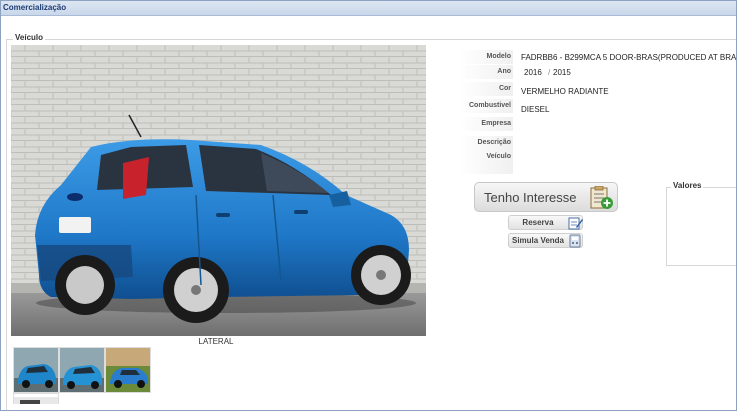 The image size is (737, 411). Describe the element at coordinates (486, 124) in the screenshot. I see `empresa-label: Empresa` at that location.